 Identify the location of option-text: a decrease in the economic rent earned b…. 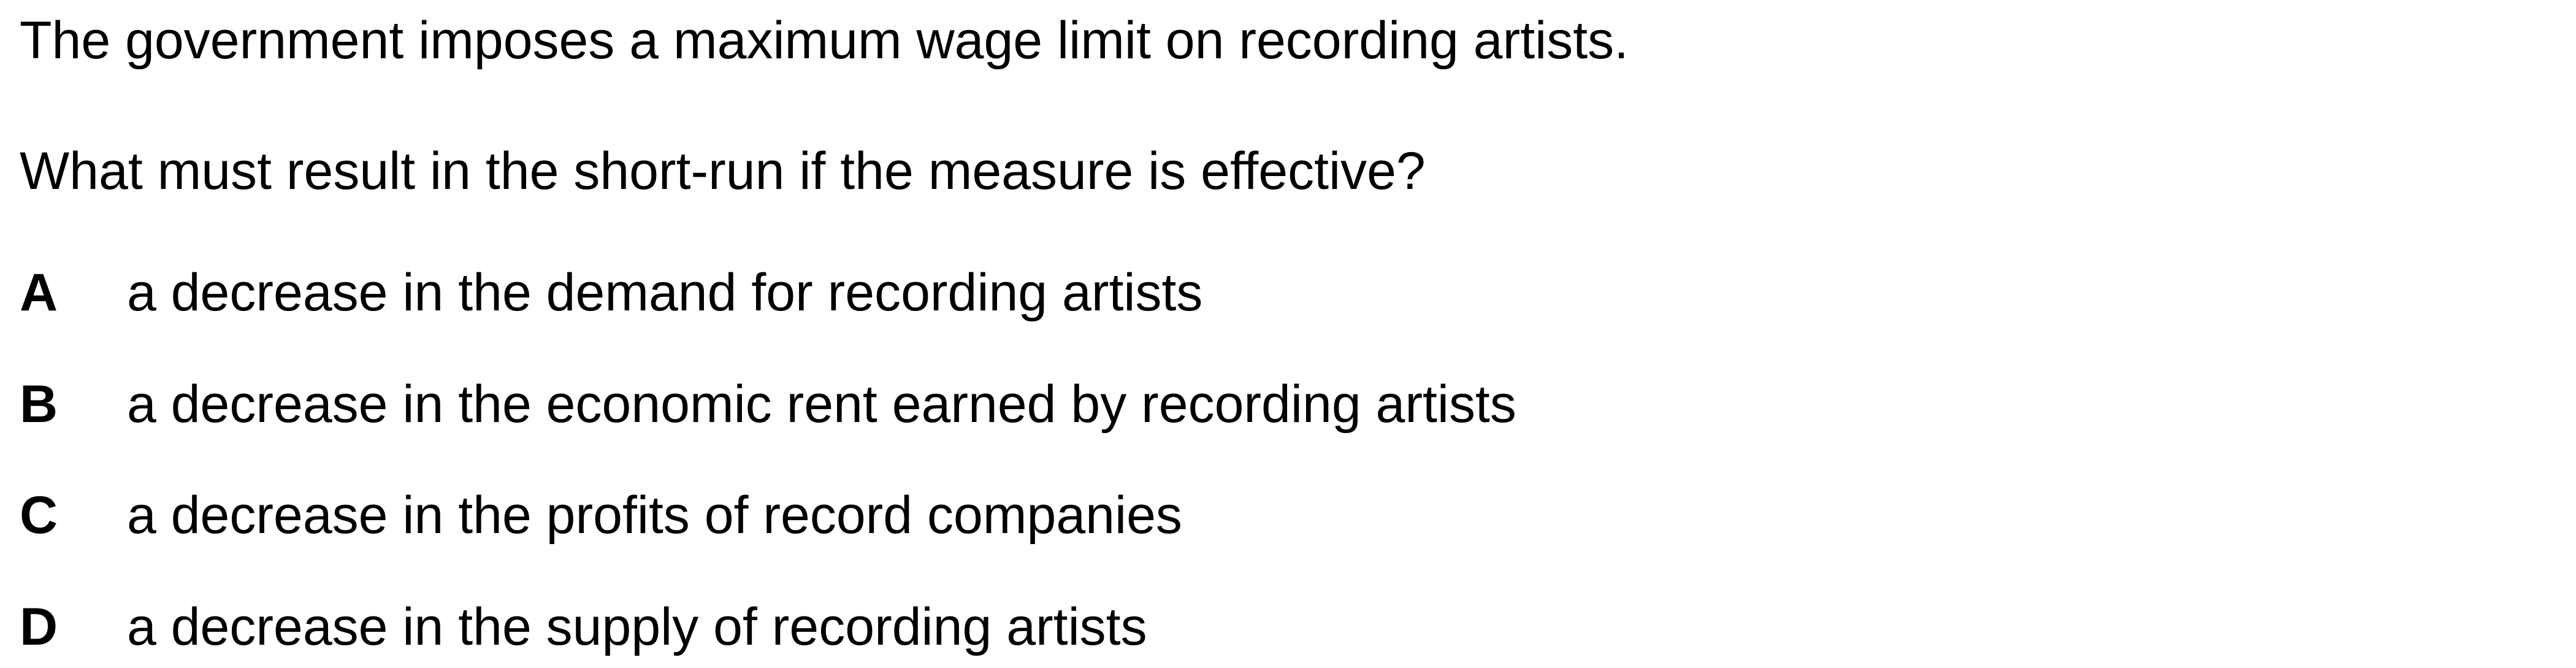
(821, 404).